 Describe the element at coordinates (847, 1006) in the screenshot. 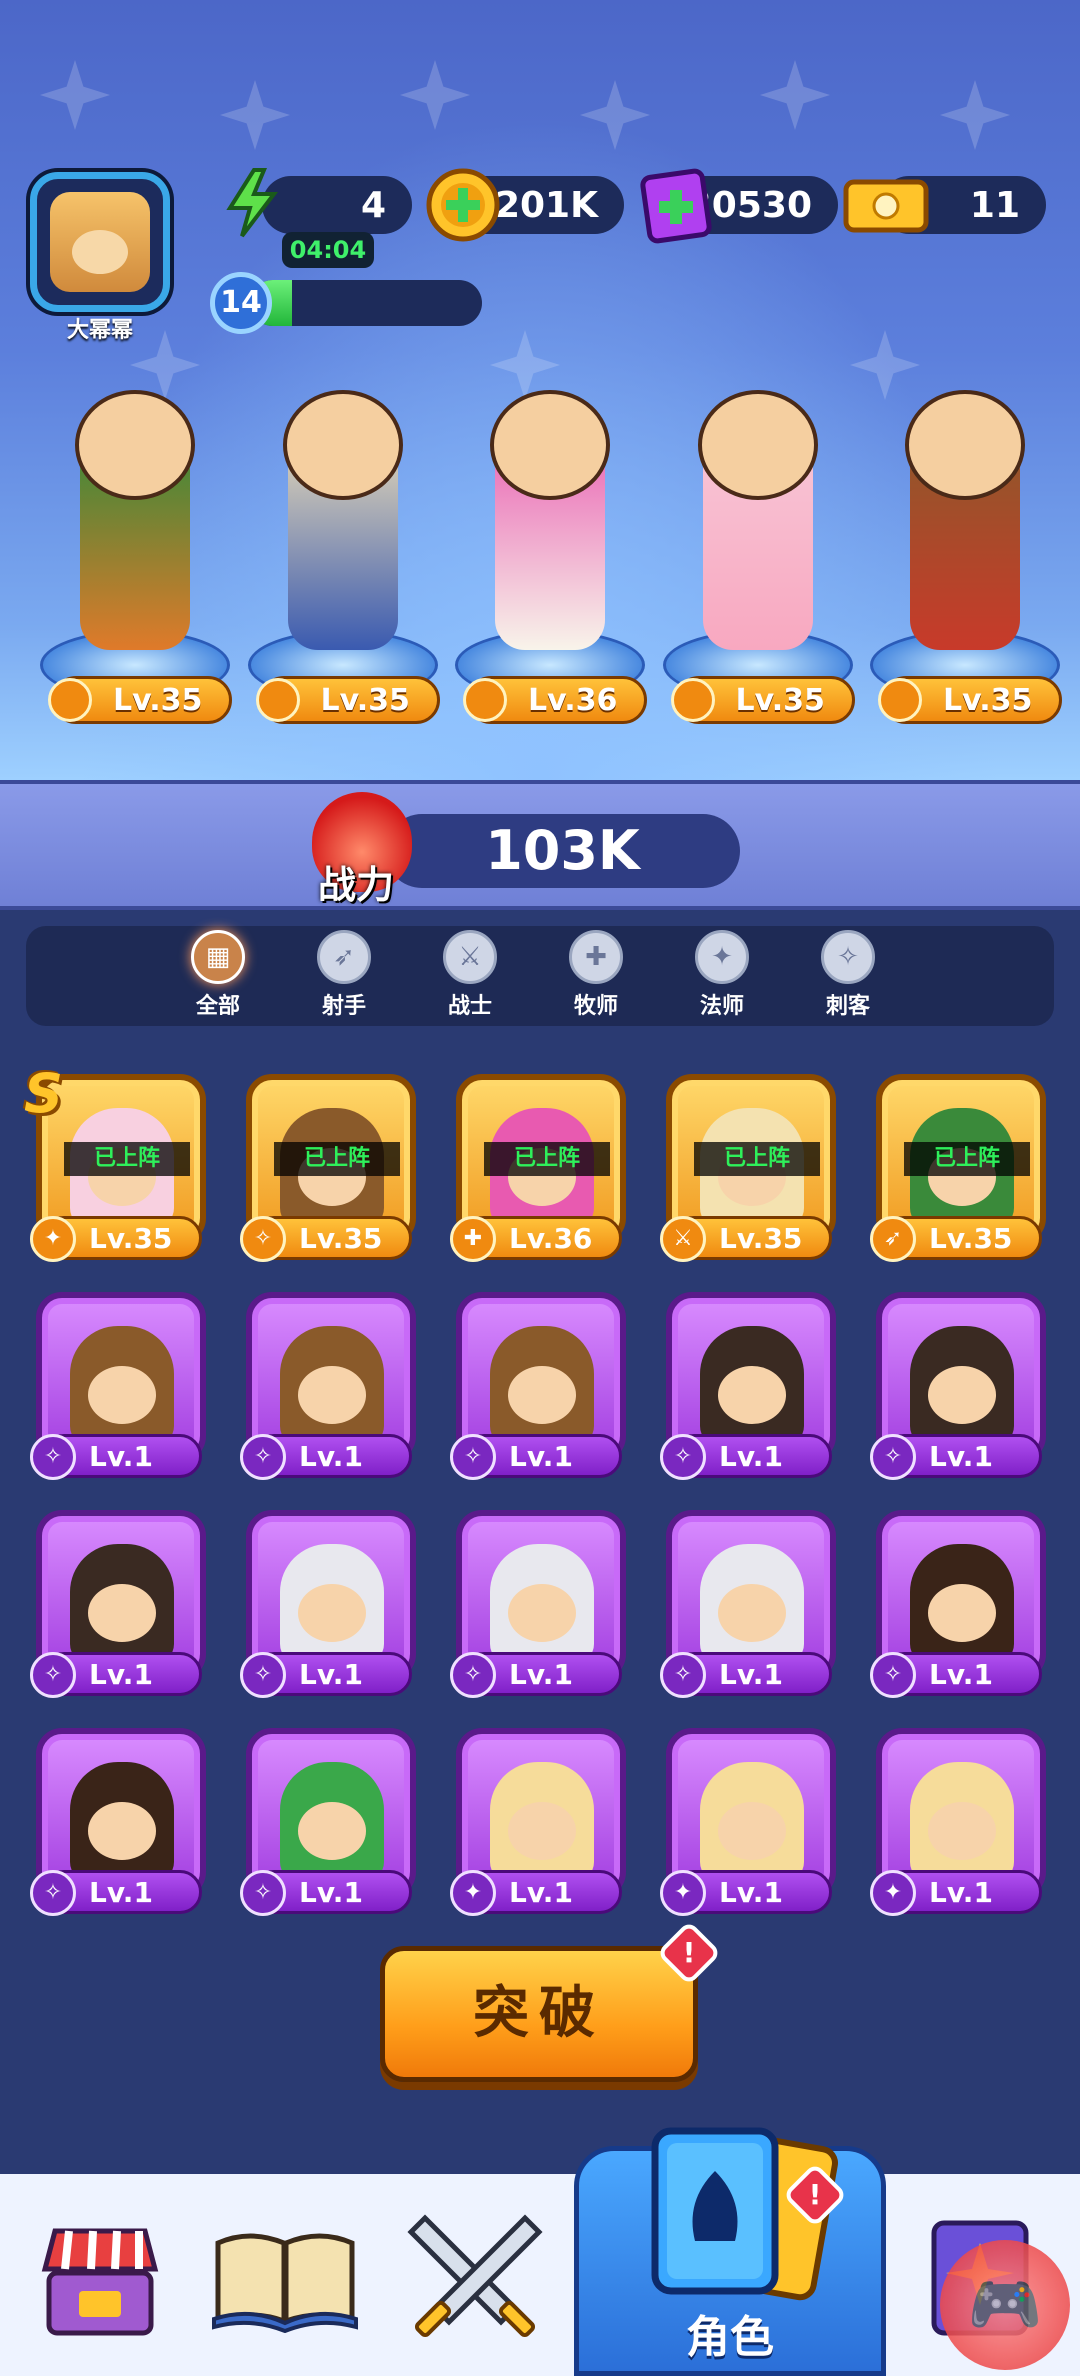

I see `filter-tab-label: 刺客` at that location.